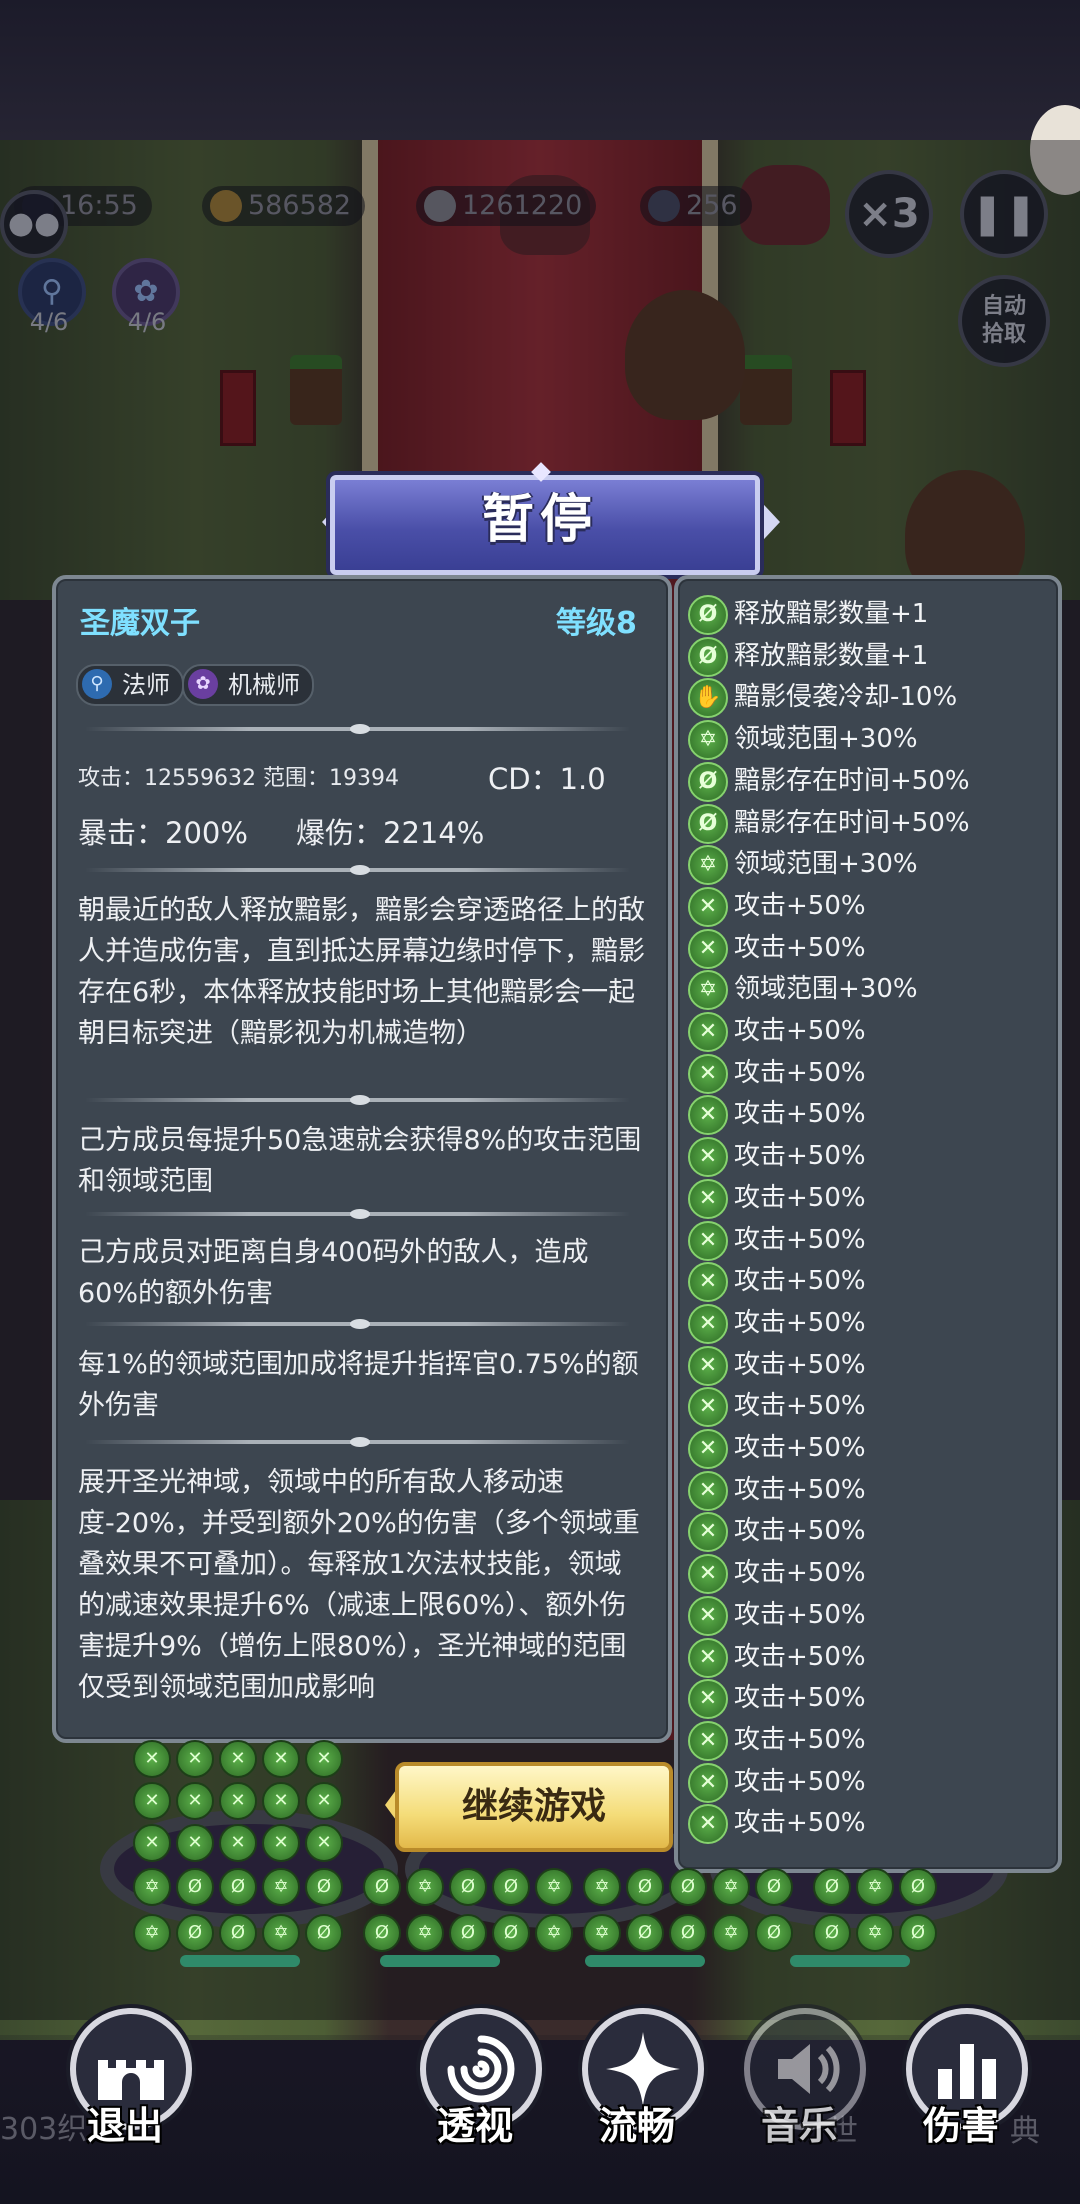 The width and height of the screenshot is (1080, 2204). What do you see at coordinates (960, 2126) in the screenshot?
I see `damage-label: 伤害` at bounding box center [960, 2126].